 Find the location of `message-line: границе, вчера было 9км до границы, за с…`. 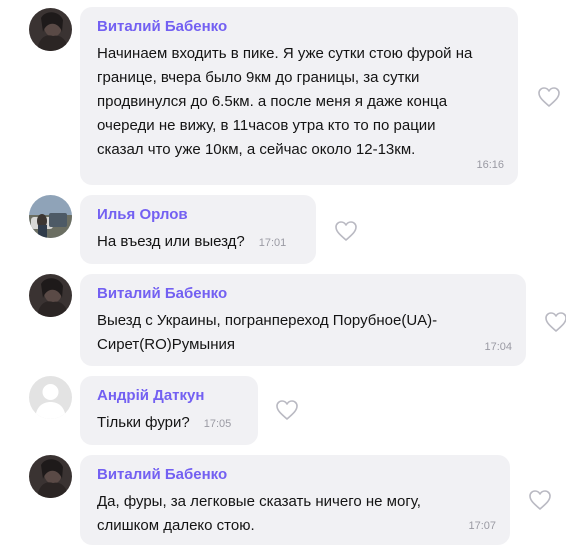

message-line: границе, вчера было 9км до границы, за с… is located at coordinates (258, 77).